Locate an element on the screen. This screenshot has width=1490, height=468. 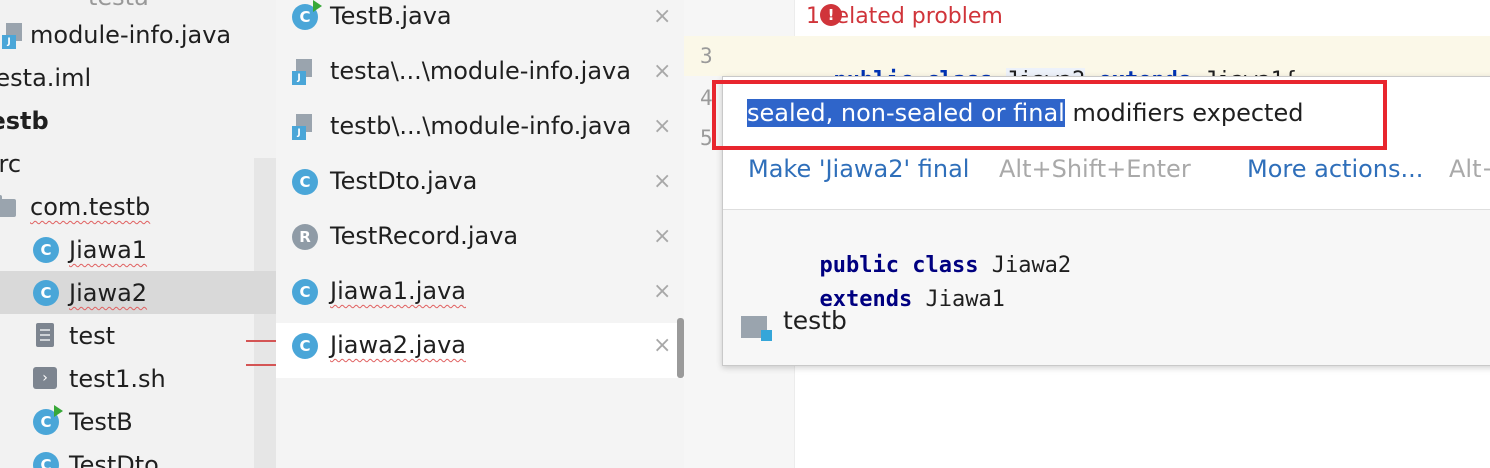
make-final-action: Make 'Jiawa2' final is located at coordinates (858, 169).